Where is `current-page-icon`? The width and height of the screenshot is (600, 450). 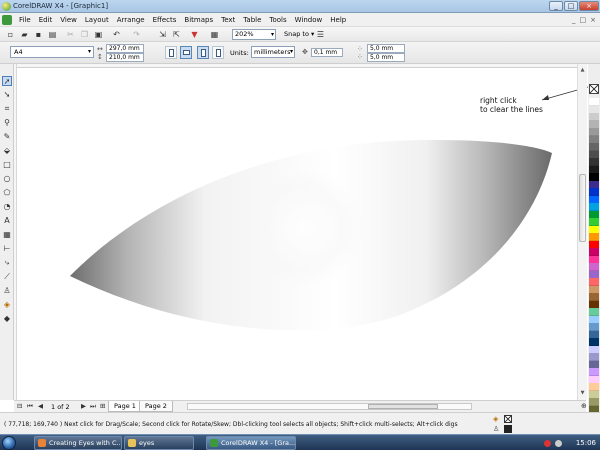
current-page-icon is located at coordinates (218, 53).